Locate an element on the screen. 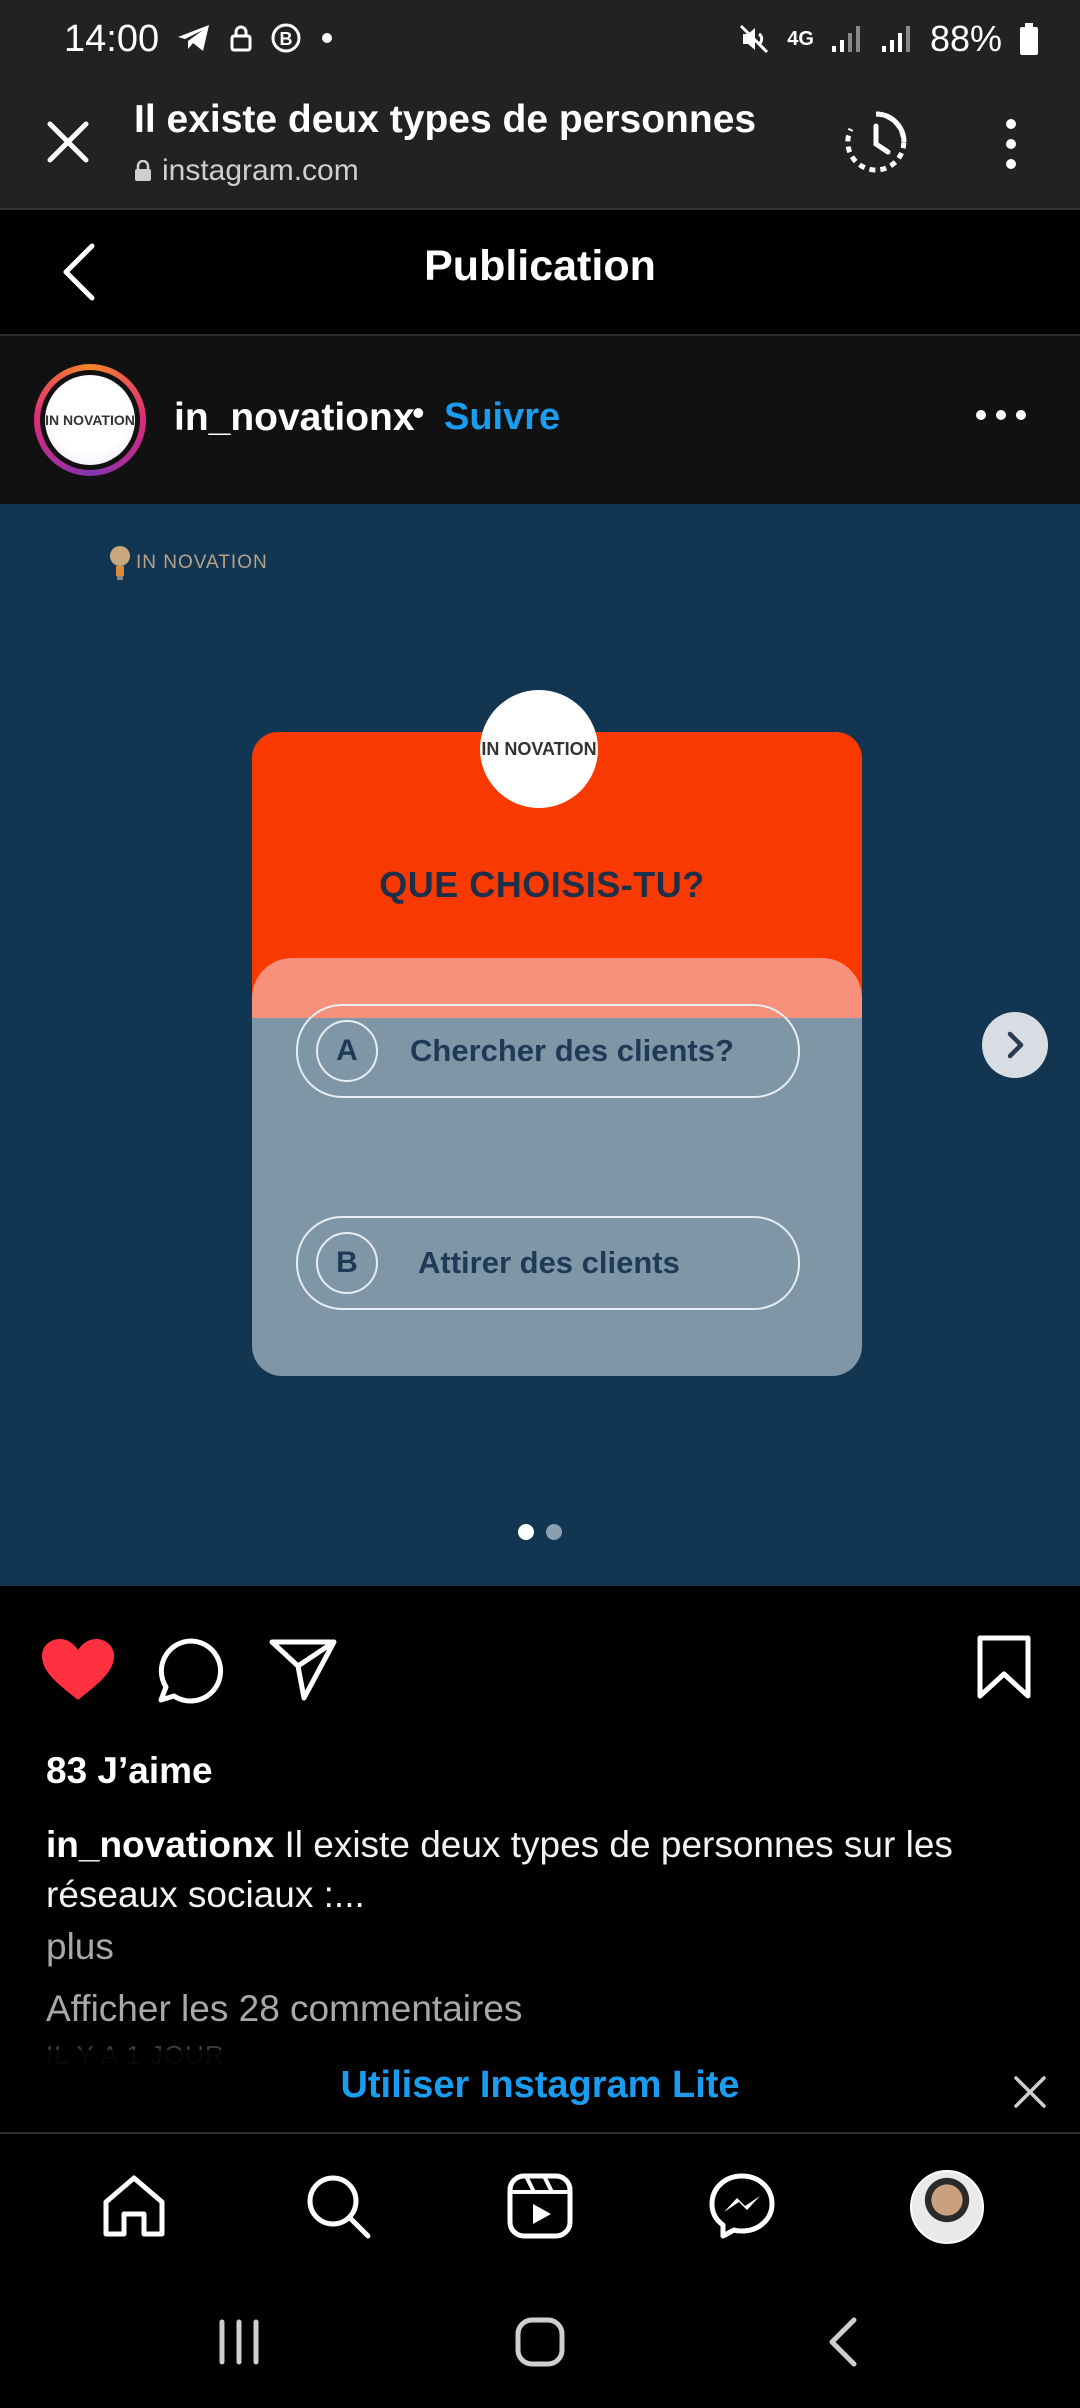 This screenshot has width=1080, height=2408. battery-icon is located at coordinates (1029, 39).